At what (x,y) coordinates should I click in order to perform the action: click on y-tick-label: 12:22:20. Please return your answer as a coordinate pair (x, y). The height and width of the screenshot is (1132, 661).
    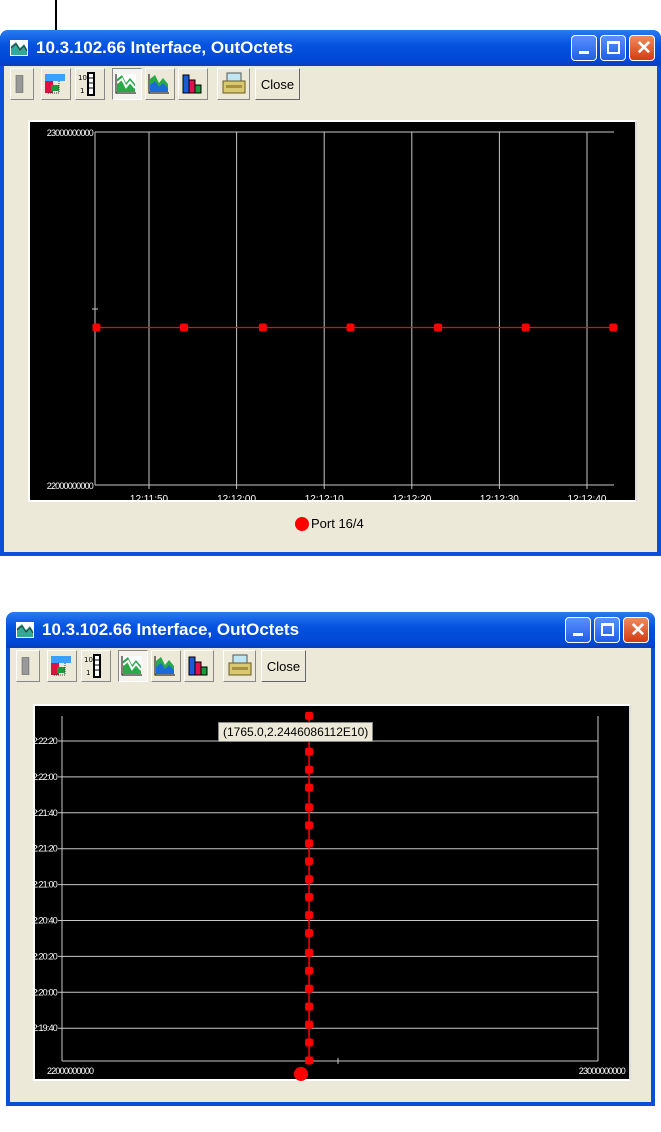
    Looking at the image, I should click on (46, 741).